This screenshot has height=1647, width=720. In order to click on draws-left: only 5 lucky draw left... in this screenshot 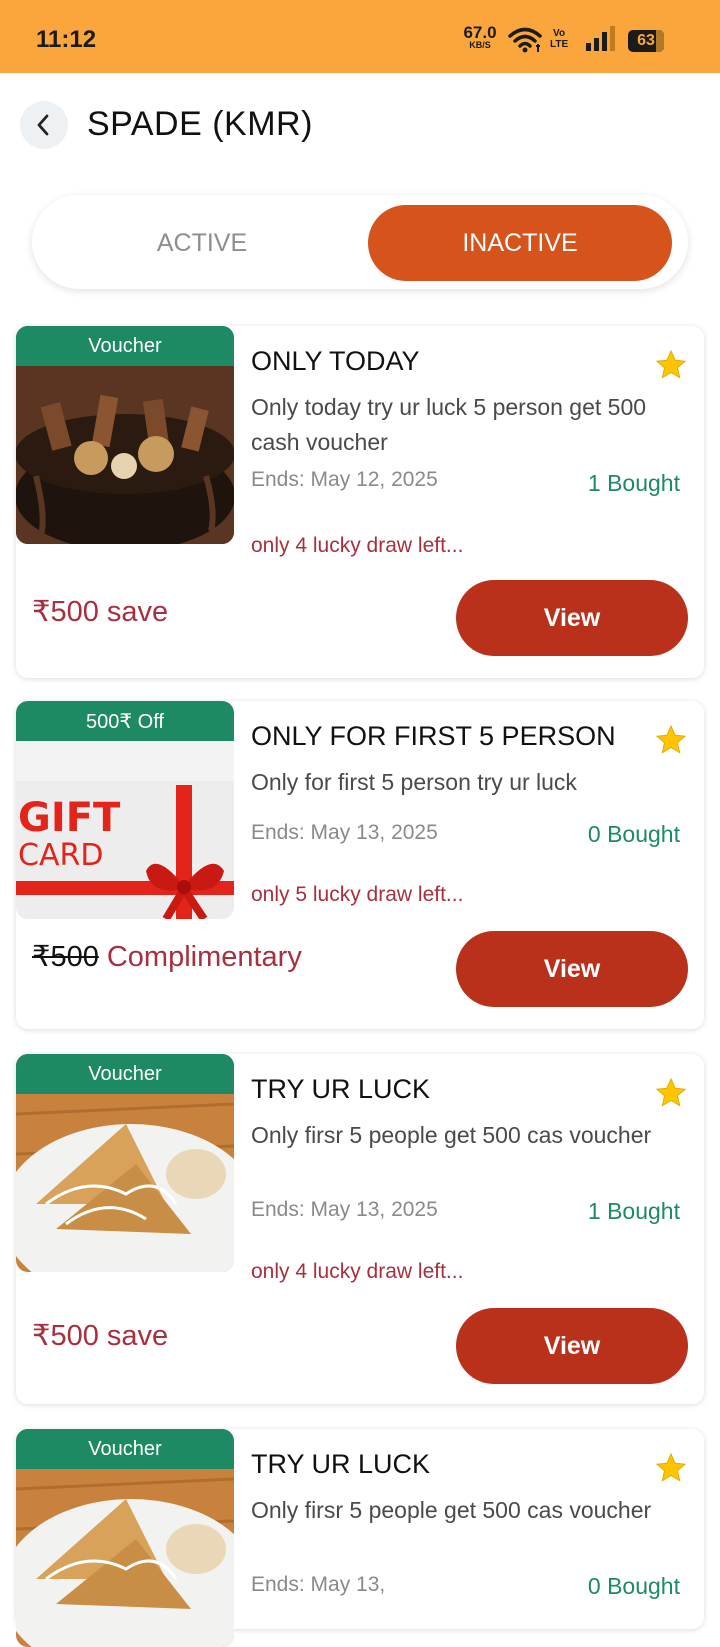, I will do `click(357, 894)`.